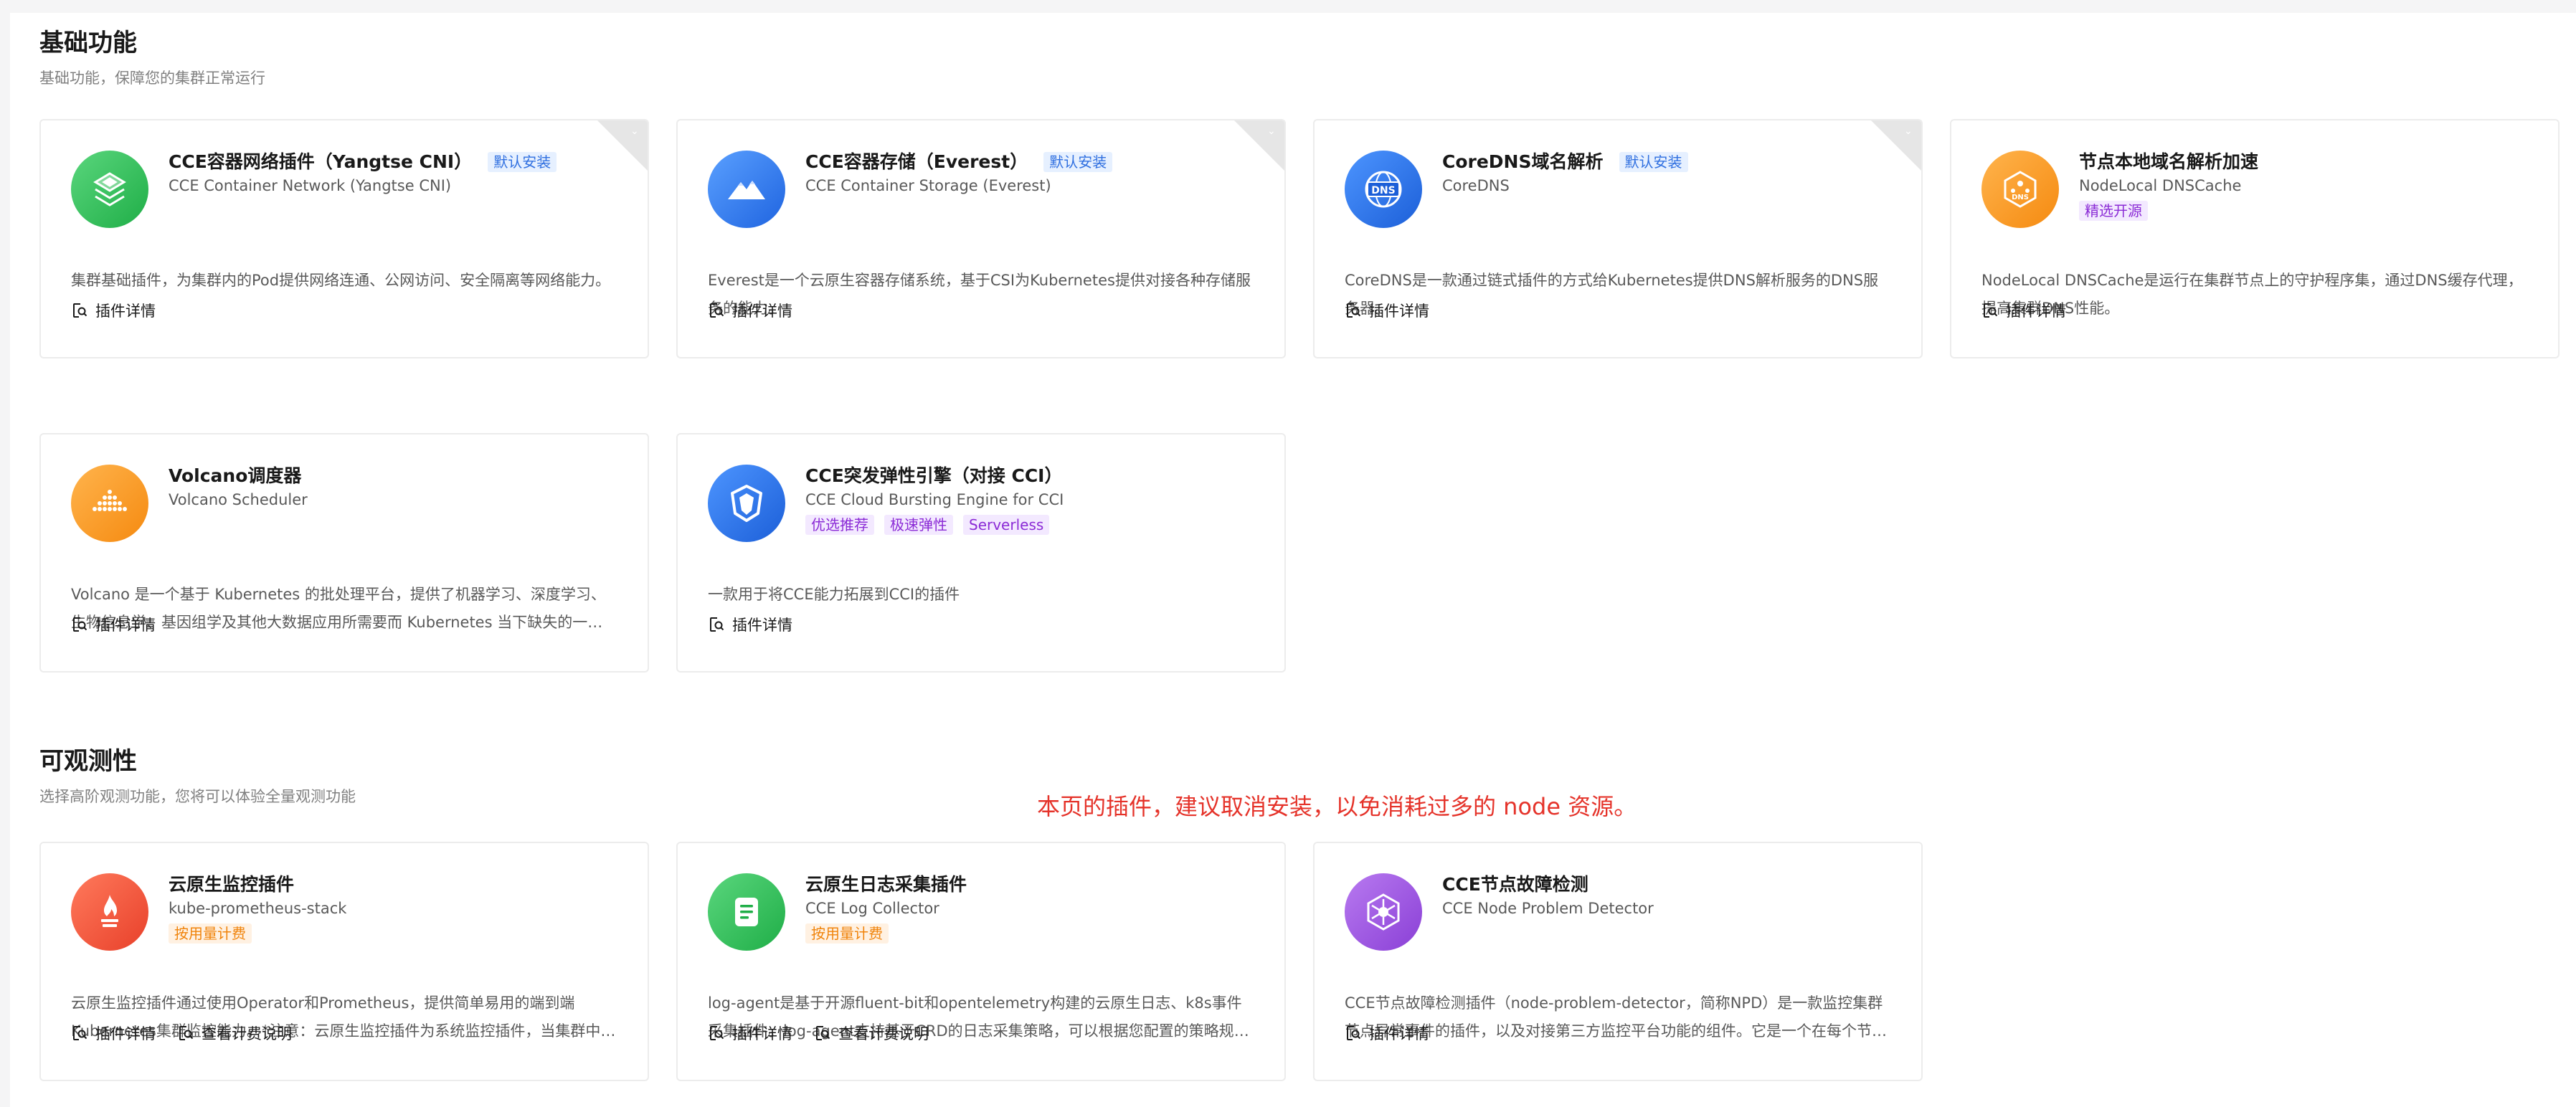 Image resolution: width=2576 pixels, height=1107 pixels. What do you see at coordinates (238, 499) in the screenshot?
I see `addon-subtitle: Volcano Scheduler` at bounding box center [238, 499].